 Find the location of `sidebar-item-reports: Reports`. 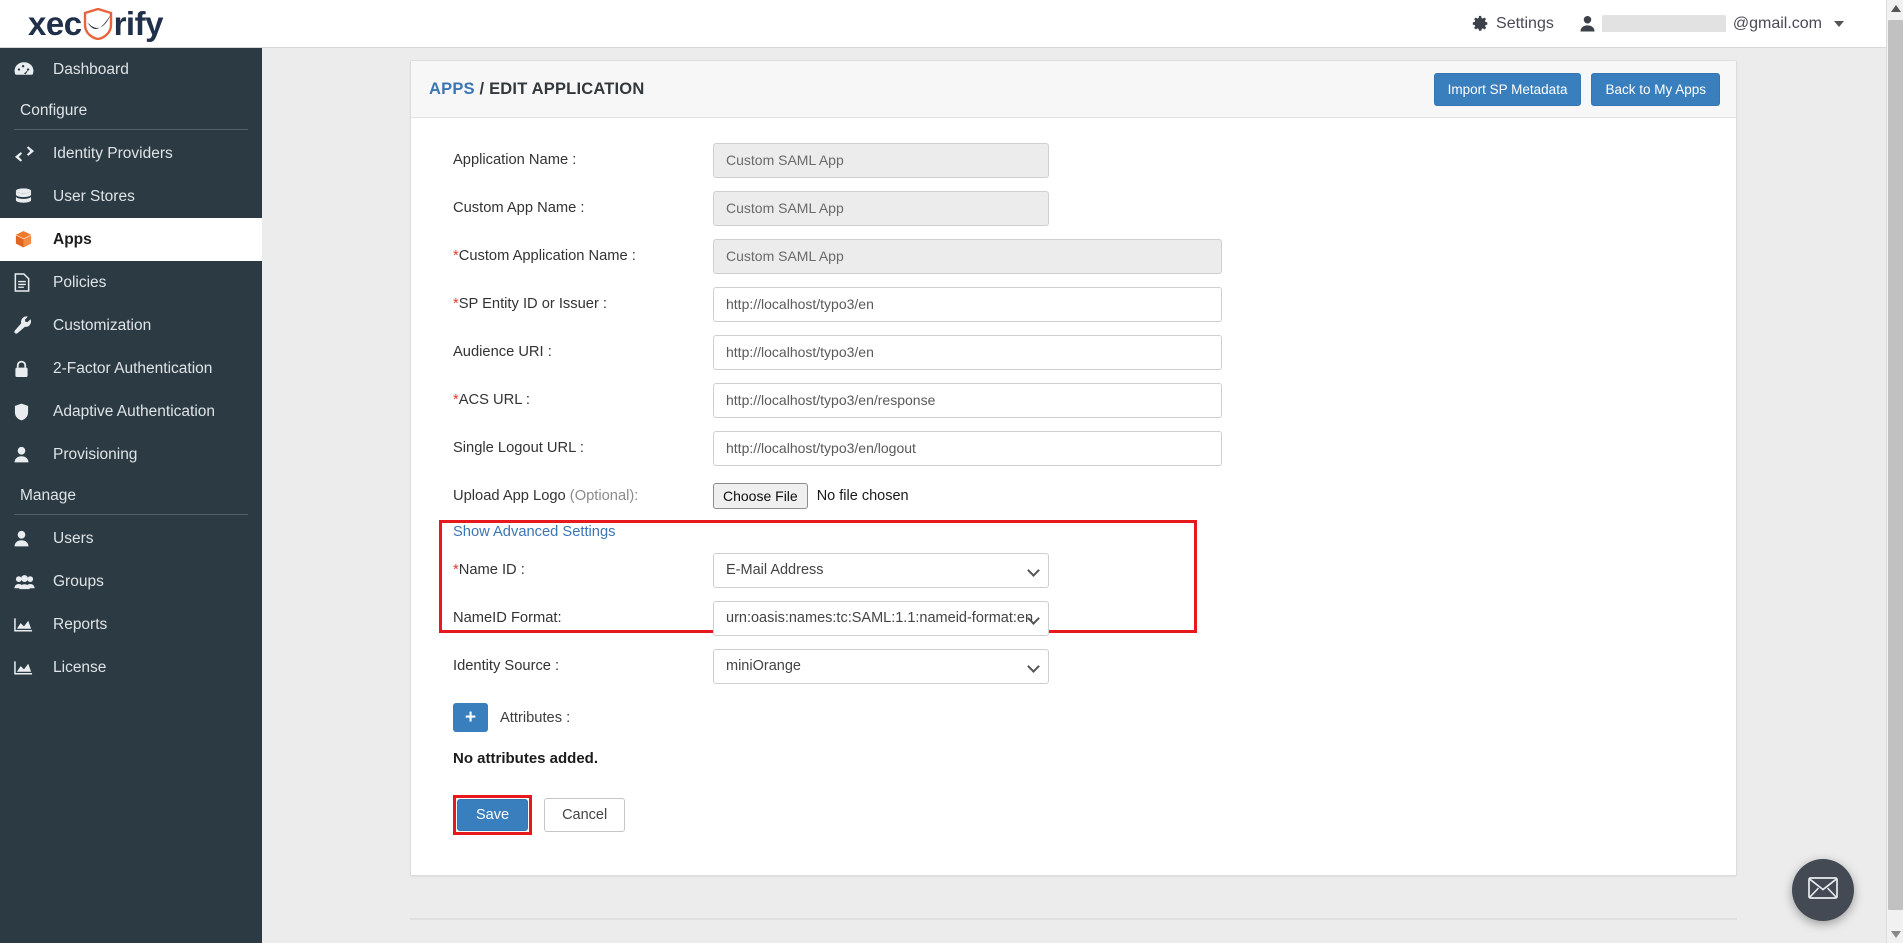

sidebar-item-reports: Reports is located at coordinates (131, 624).